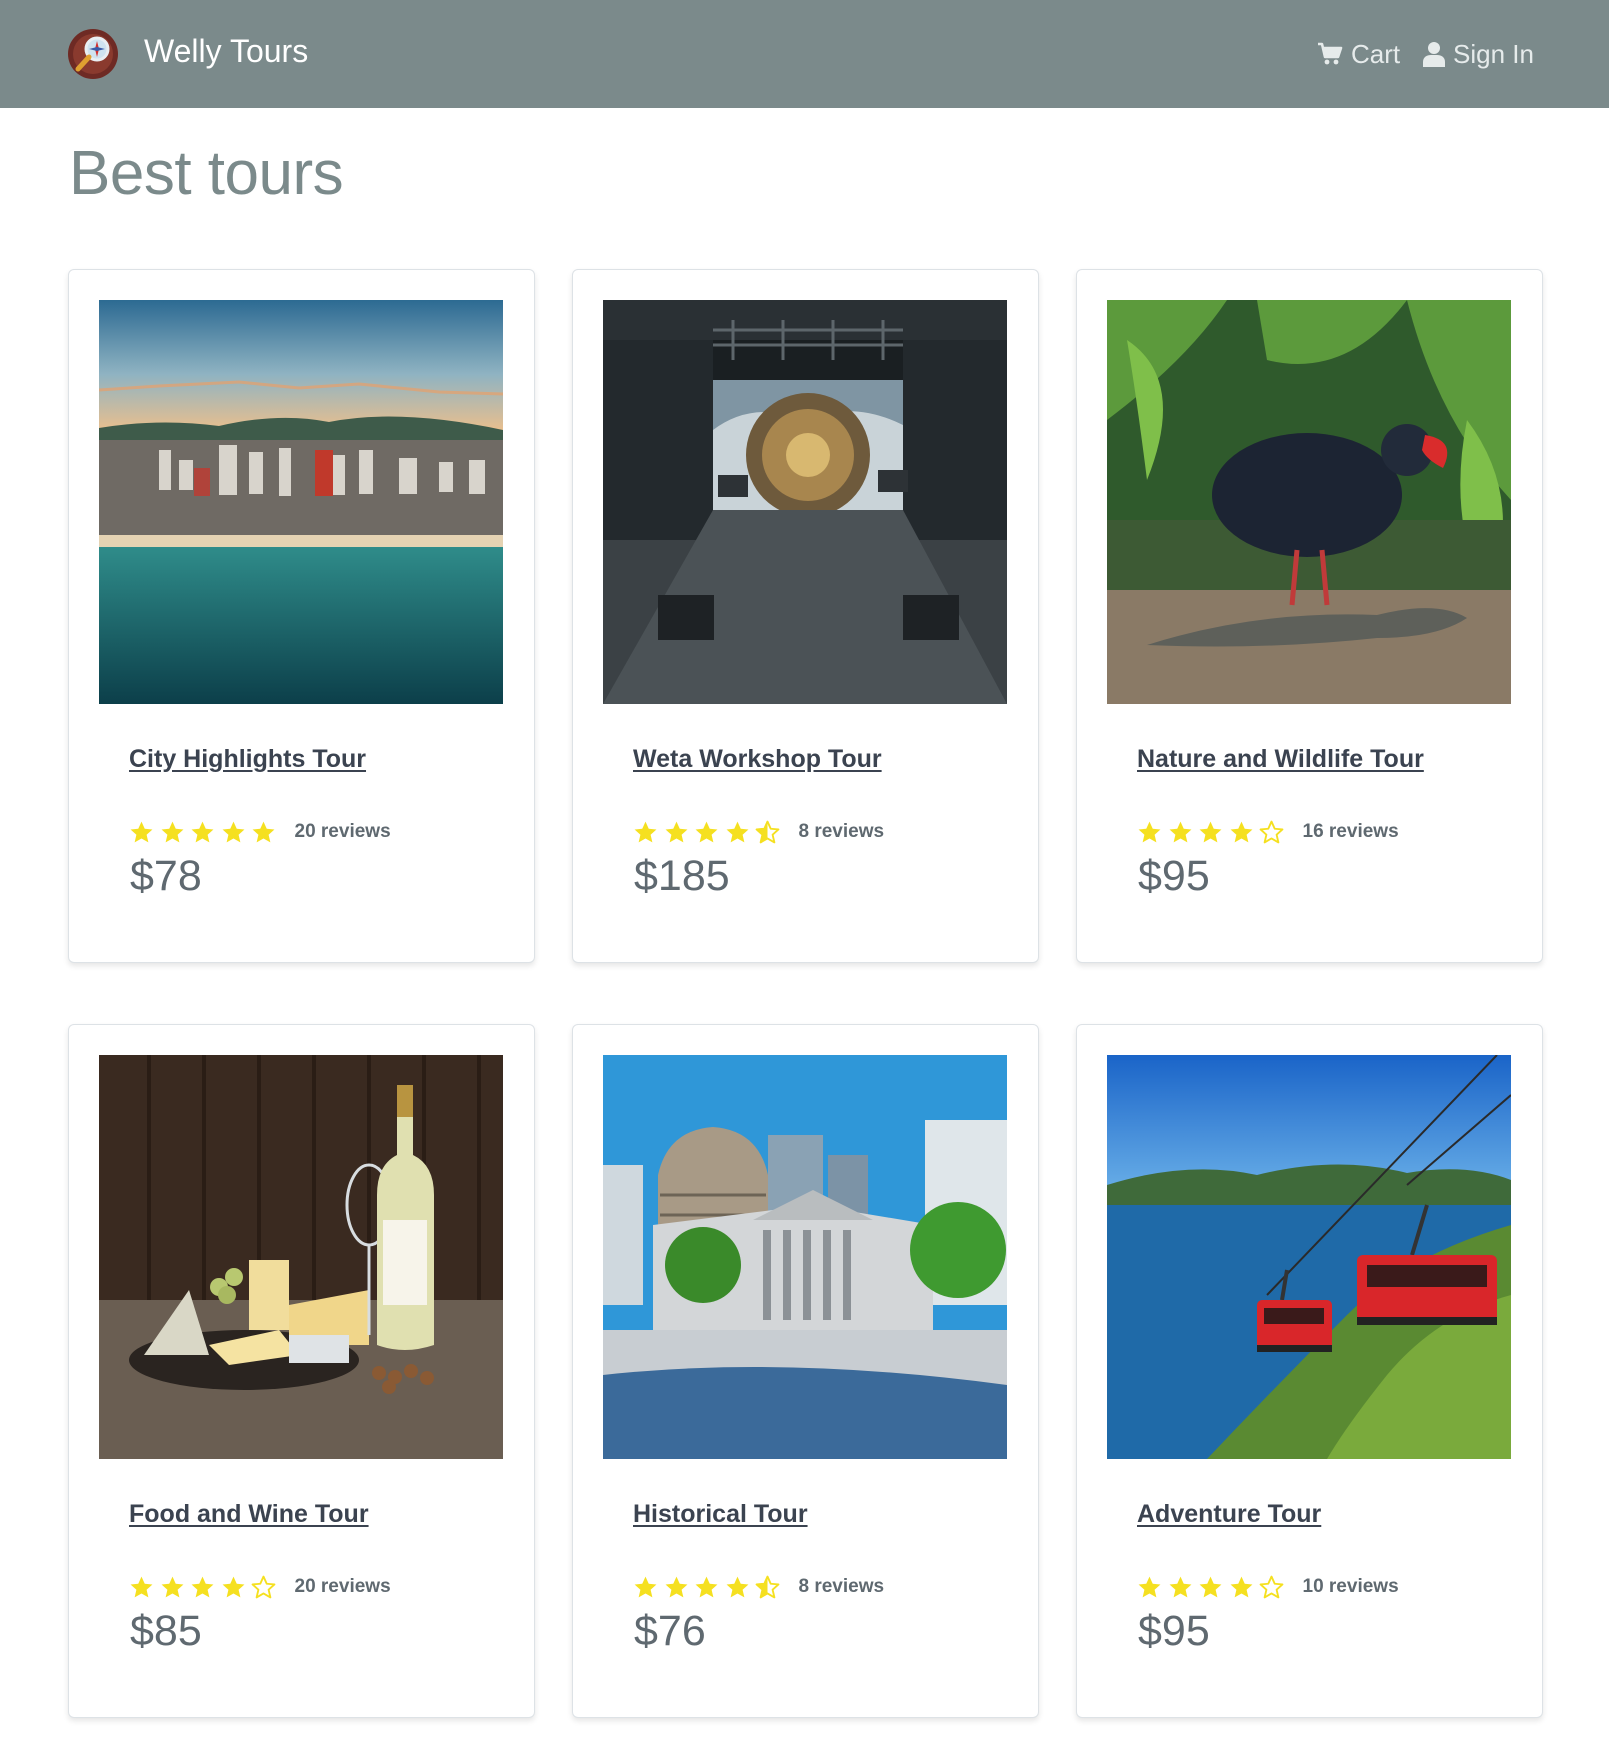  What do you see at coordinates (1376, 53) in the screenshot?
I see `cart-label: Cart` at bounding box center [1376, 53].